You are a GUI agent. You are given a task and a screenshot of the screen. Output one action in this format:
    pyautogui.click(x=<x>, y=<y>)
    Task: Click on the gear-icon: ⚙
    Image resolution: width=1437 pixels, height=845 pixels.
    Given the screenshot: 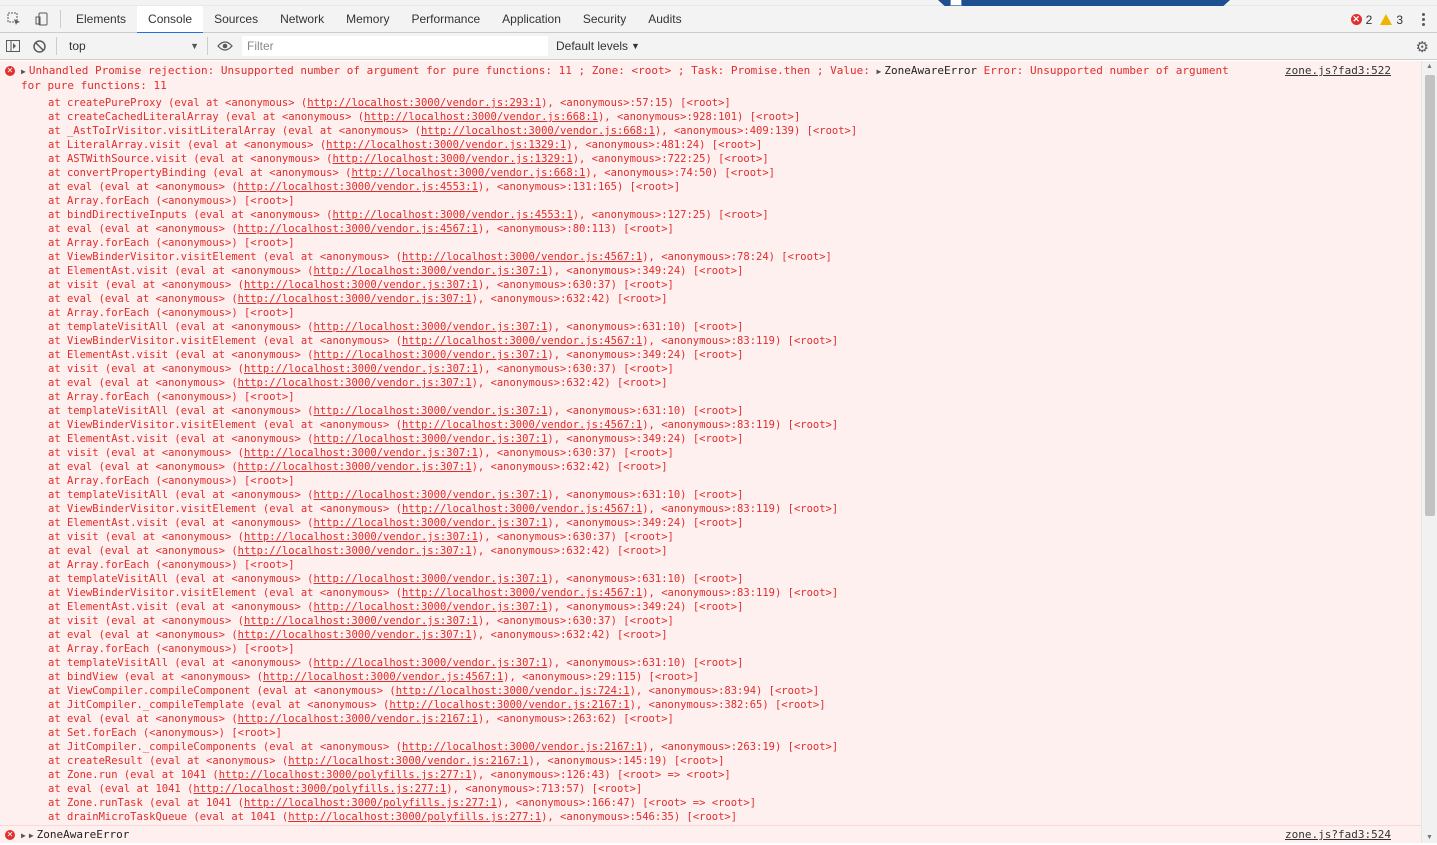 What is the action you would take?
    pyautogui.click(x=1422, y=46)
    